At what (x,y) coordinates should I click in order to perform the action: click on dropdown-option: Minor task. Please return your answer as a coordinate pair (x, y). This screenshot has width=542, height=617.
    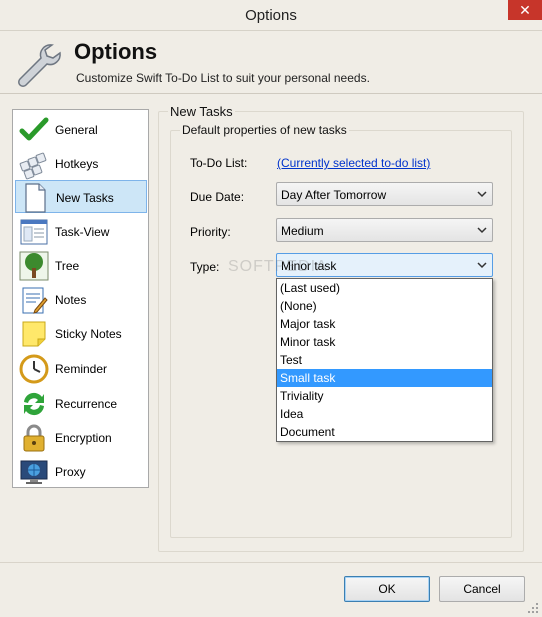
    Looking at the image, I should click on (384, 342).